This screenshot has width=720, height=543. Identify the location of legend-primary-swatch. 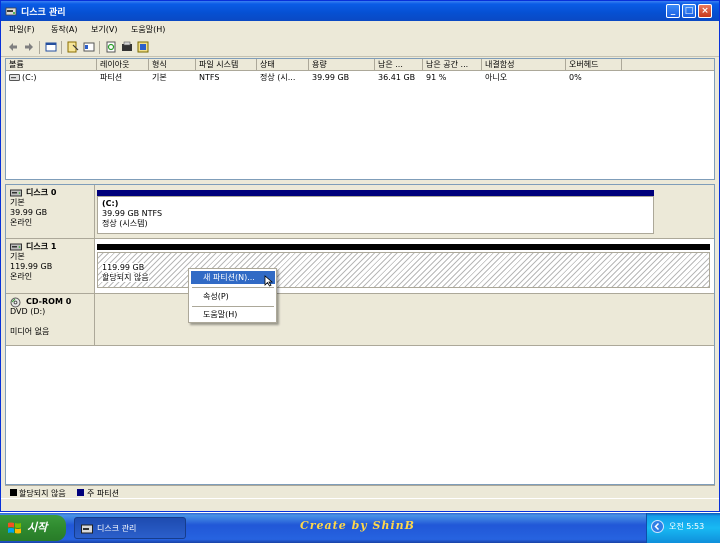
(80, 492).